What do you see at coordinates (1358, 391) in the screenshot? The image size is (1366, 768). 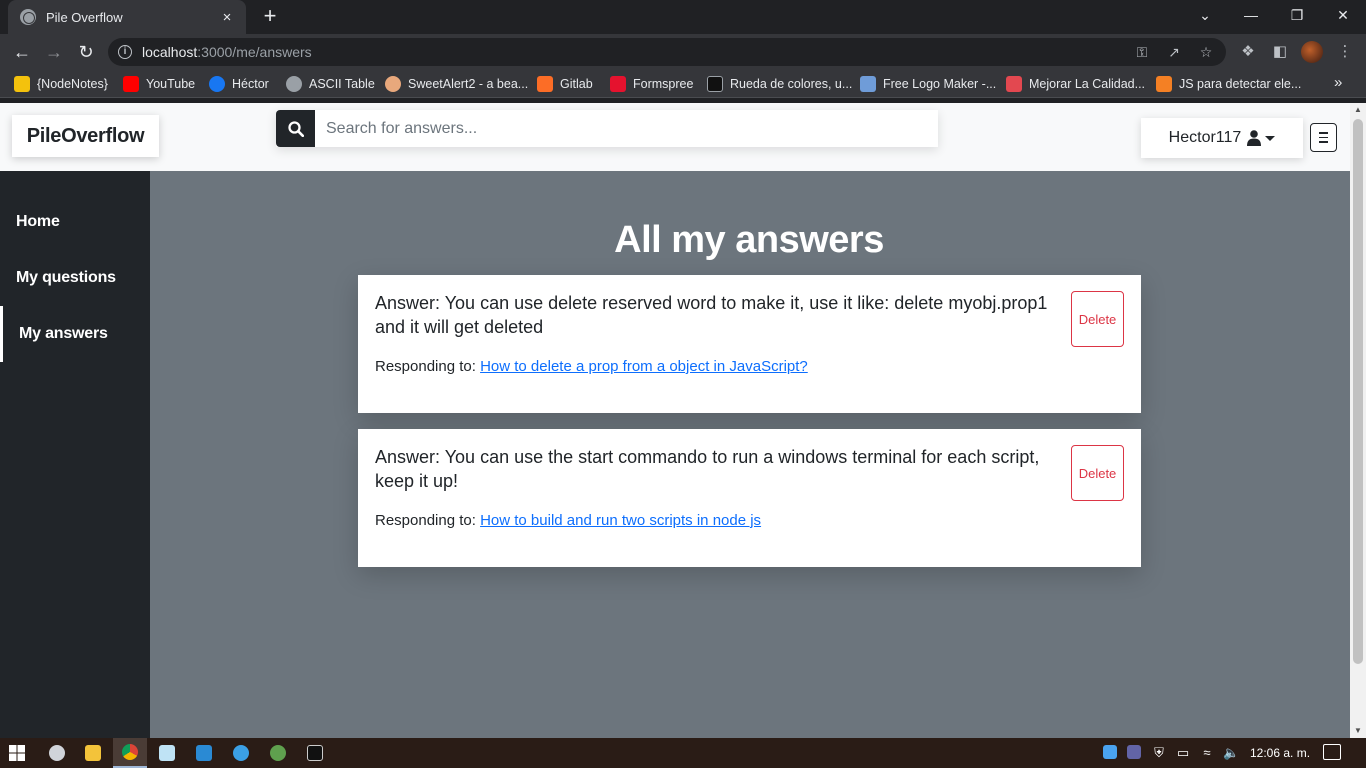 I see `scroll-thumb` at bounding box center [1358, 391].